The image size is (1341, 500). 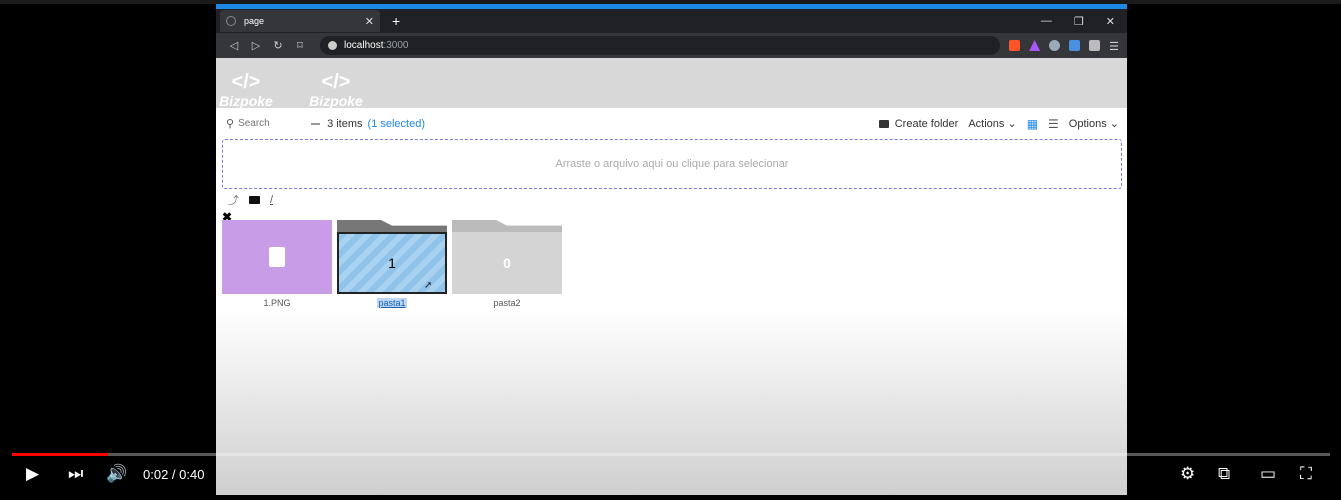 I want to click on info-icon, so click(x=332, y=45).